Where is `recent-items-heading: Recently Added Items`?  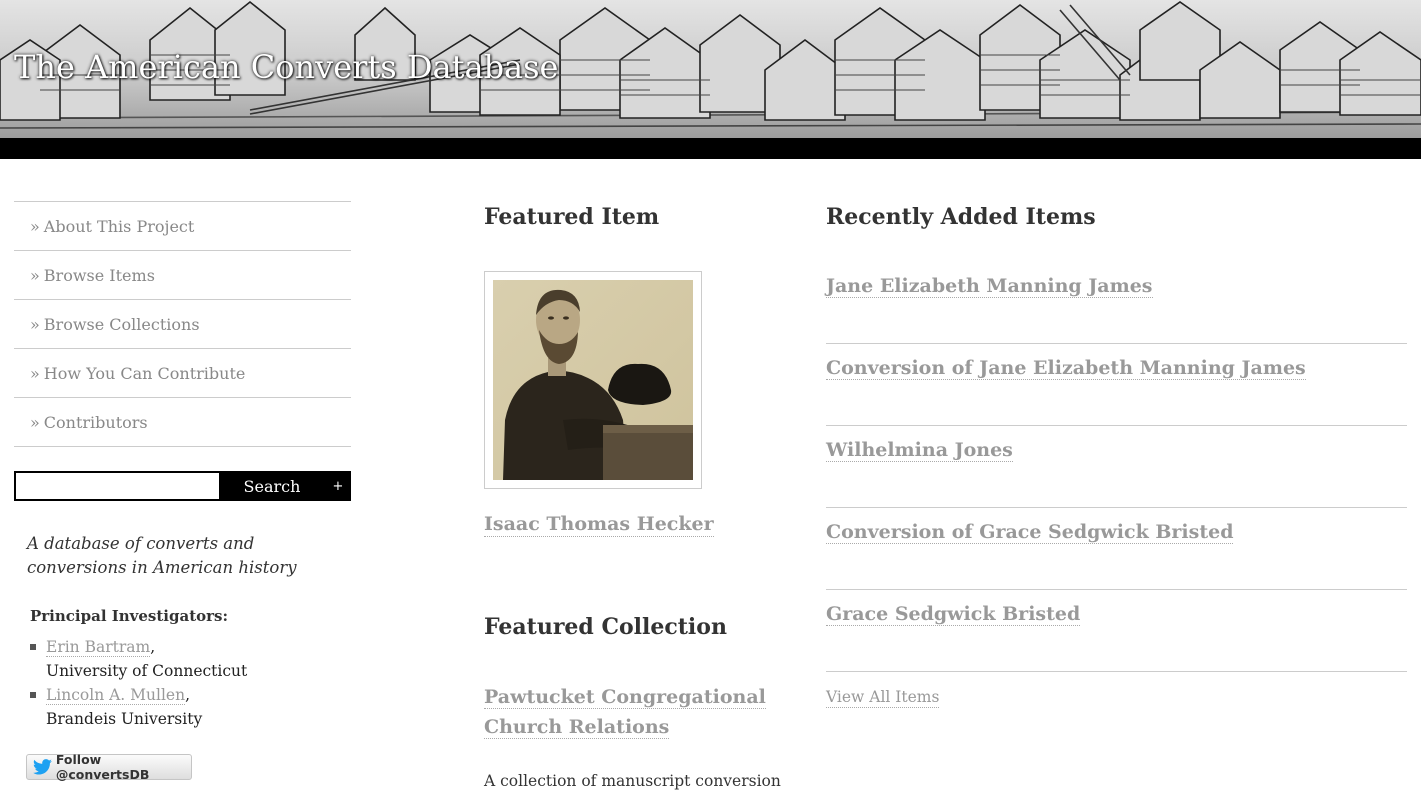
recent-items-heading: Recently Added Items is located at coordinates (961, 217).